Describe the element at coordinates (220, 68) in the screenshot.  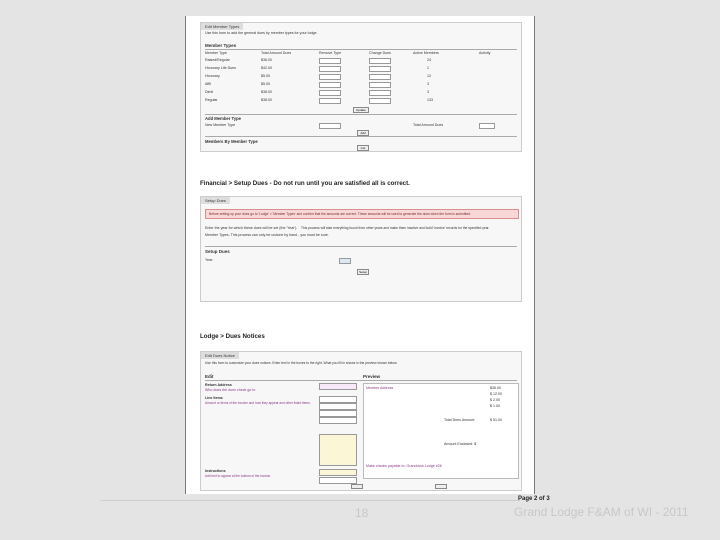
I see `row-type: Honorary Life Dues` at that location.